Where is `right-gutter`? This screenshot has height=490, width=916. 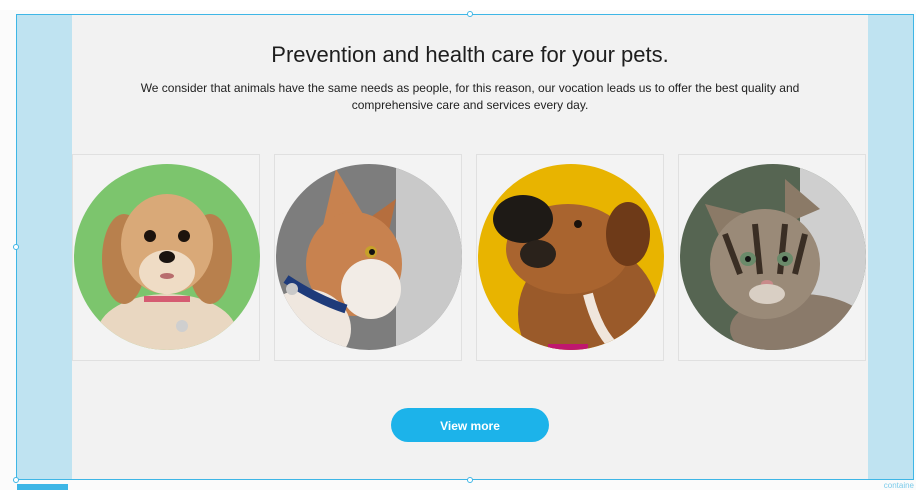 right-gutter is located at coordinates (891, 247).